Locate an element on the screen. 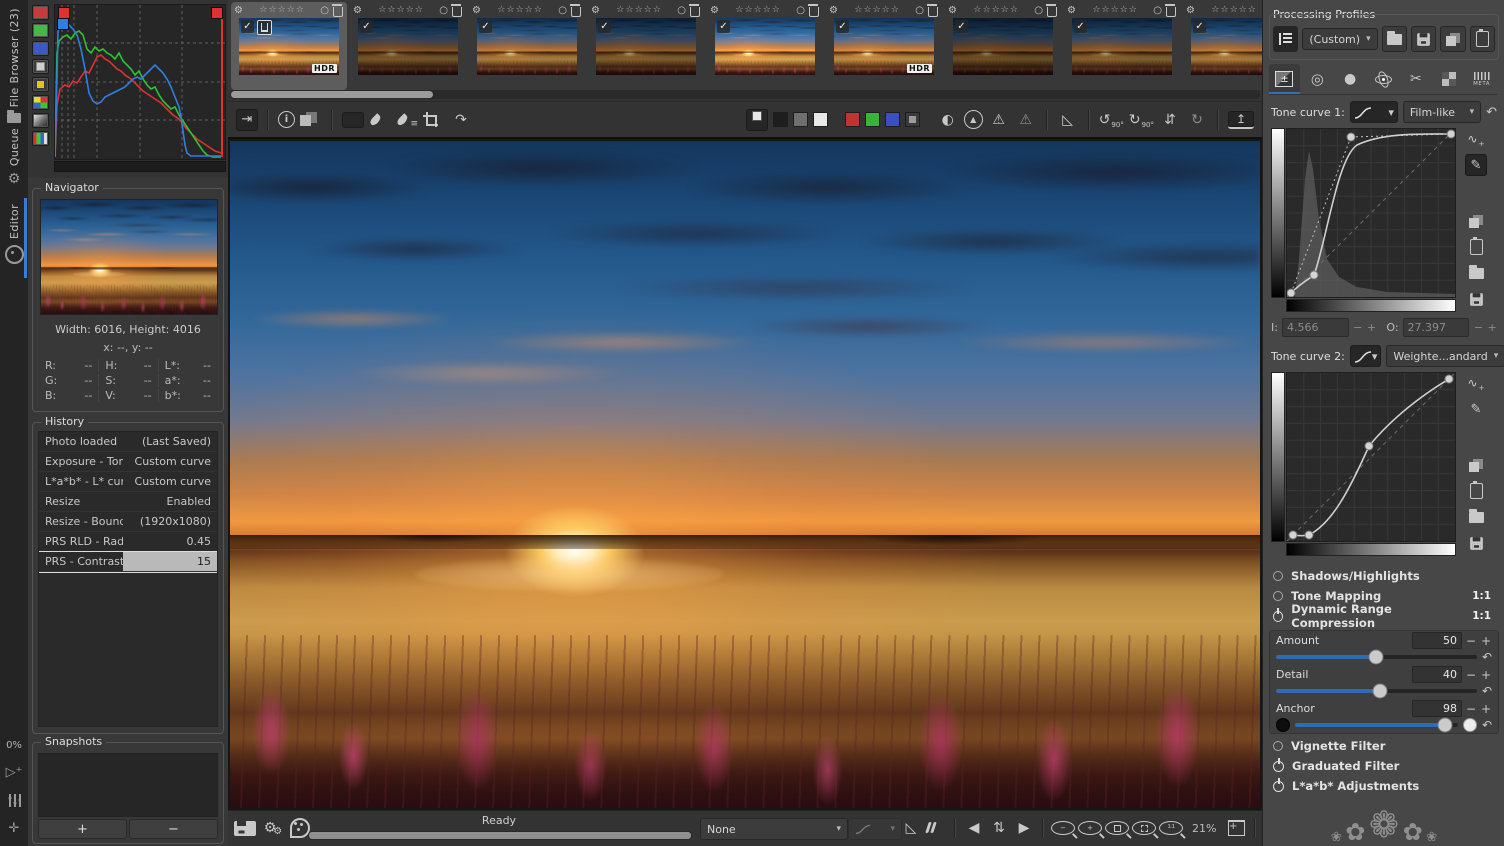 The width and height of the screenshot is (1504, 846). delete-snapshot-button: − is located at coordinates (173, 829).